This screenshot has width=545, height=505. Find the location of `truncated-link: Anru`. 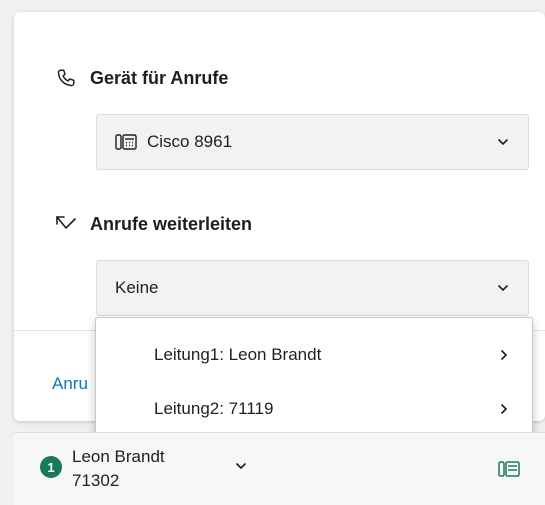

truncated-link: Anru is located at coordinates (70, 384).